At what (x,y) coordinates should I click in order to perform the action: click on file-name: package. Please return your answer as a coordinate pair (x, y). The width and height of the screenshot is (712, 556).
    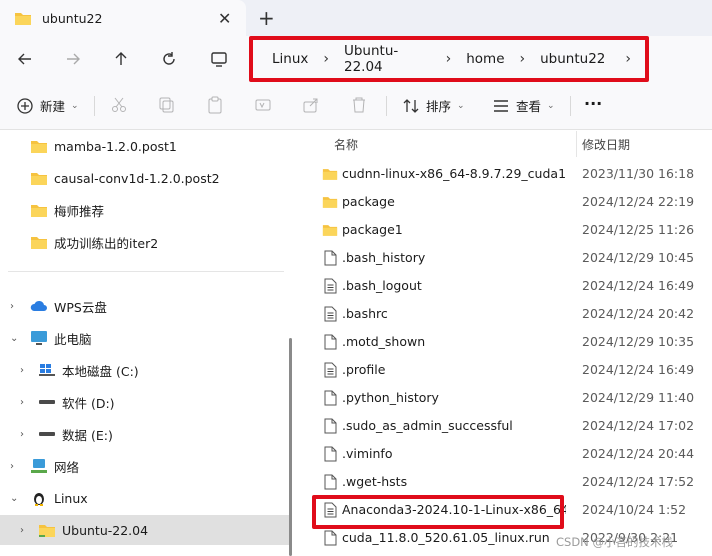
    Looking at the image, I should click on (368, 201).